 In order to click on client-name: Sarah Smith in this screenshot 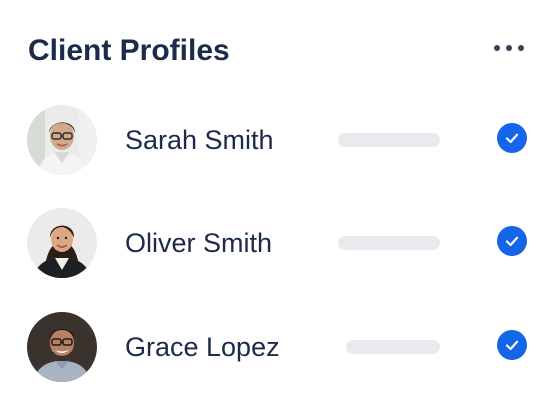, I will do `click(199, 140)`.